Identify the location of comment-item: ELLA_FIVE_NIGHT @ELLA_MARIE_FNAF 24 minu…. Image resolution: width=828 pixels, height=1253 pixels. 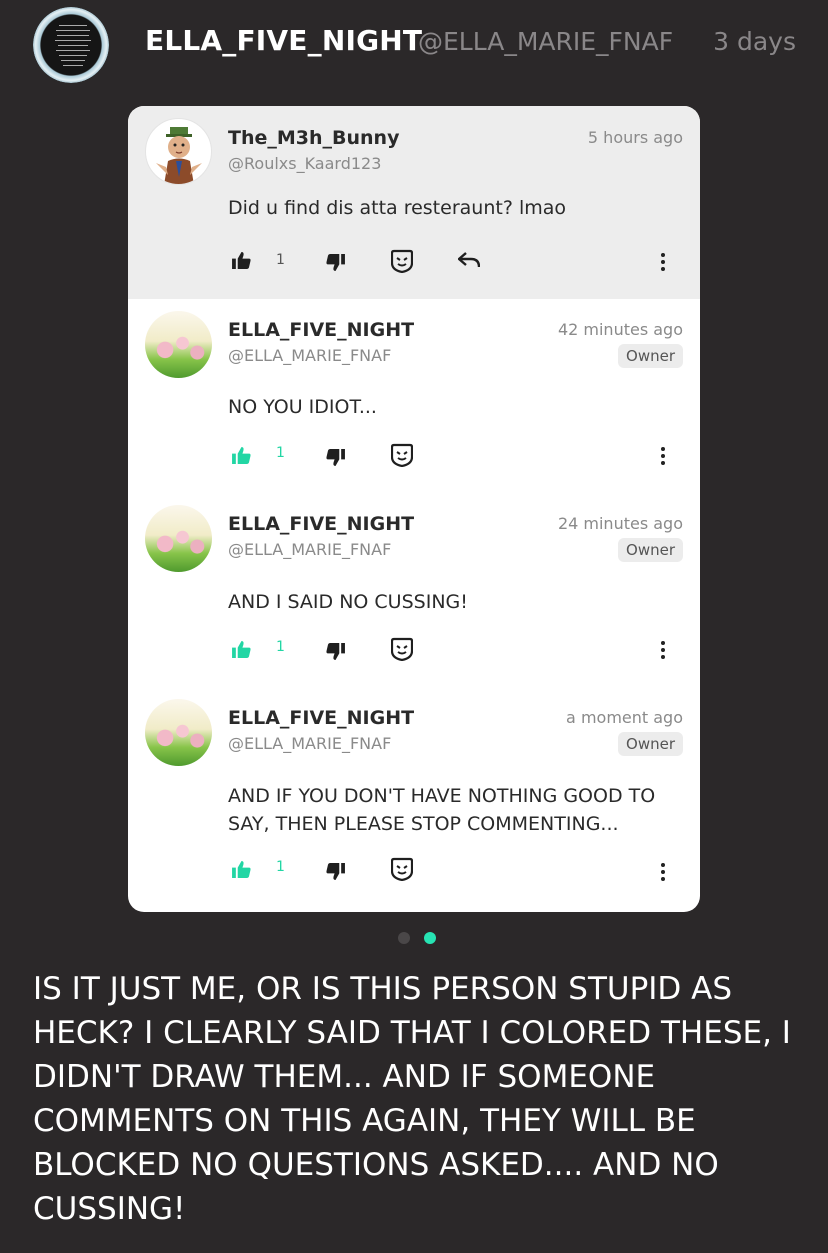
(414, 590).